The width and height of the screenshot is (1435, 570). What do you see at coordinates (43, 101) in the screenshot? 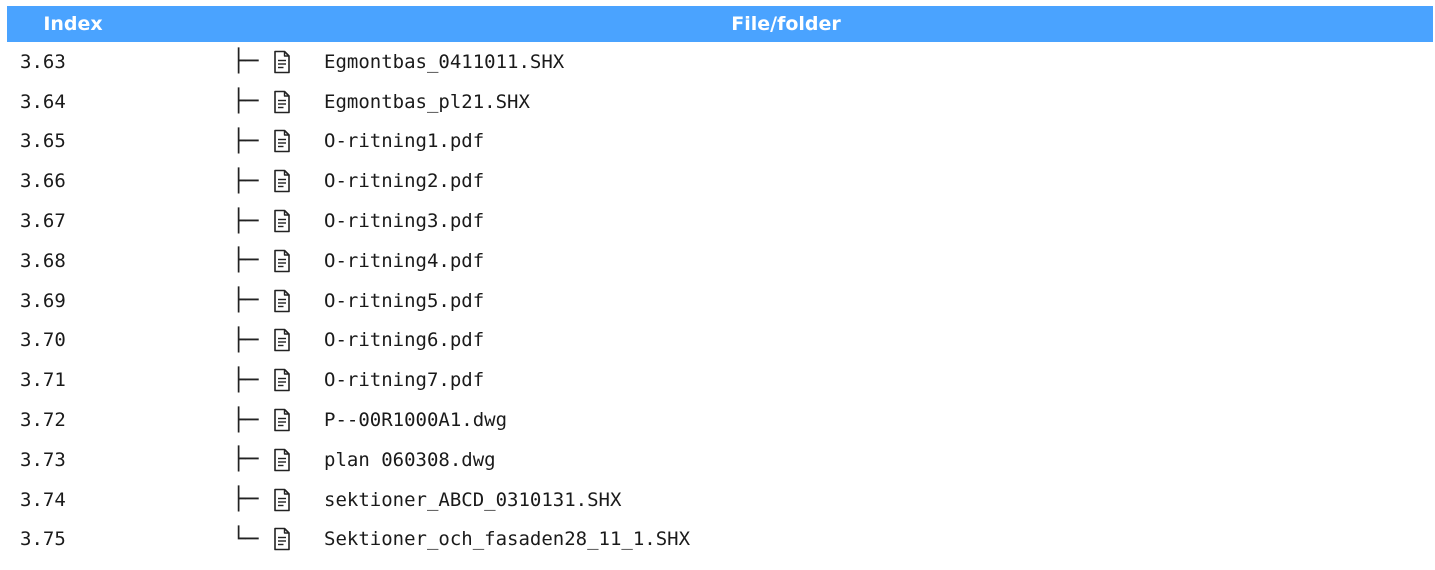
I see `row-index: 3.64` at bounding box center [43, 101].